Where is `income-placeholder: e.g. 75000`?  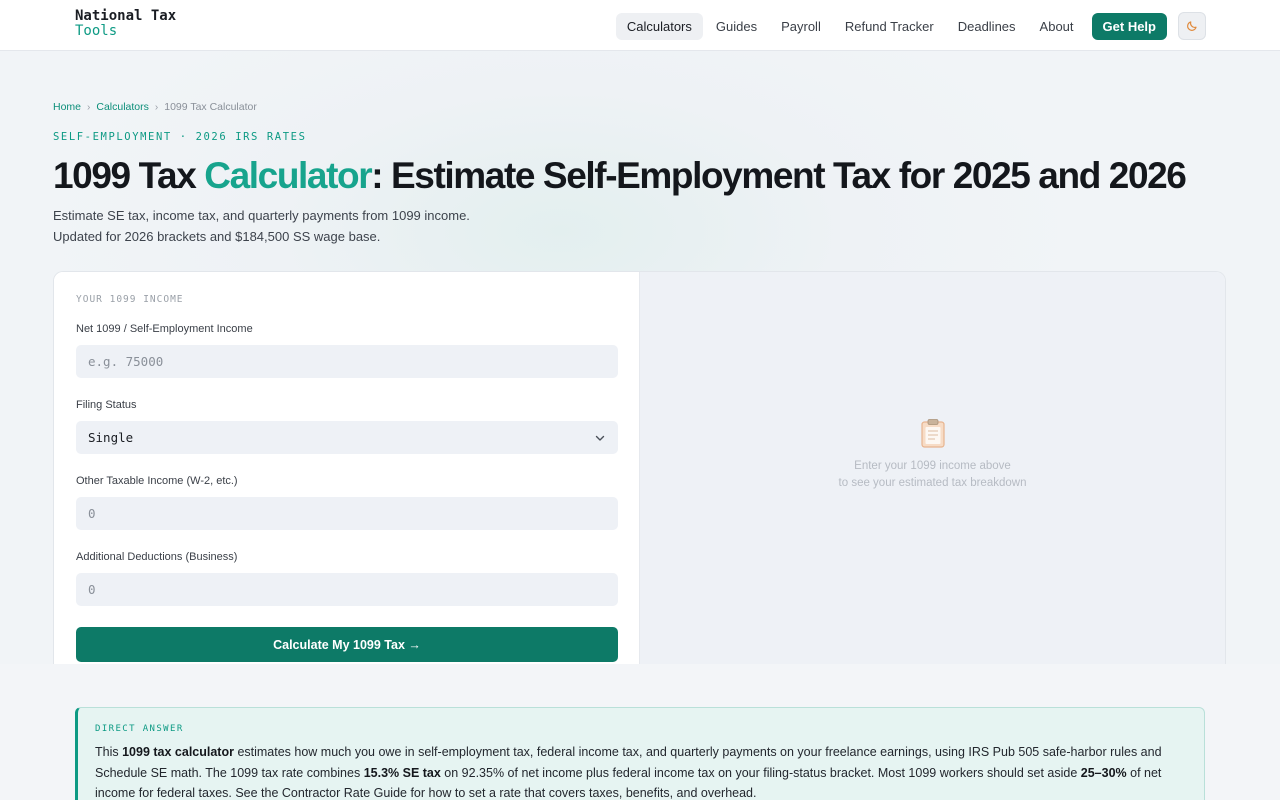
income-placeholder: e.g. 75000 is located at coordinates (126, 361).